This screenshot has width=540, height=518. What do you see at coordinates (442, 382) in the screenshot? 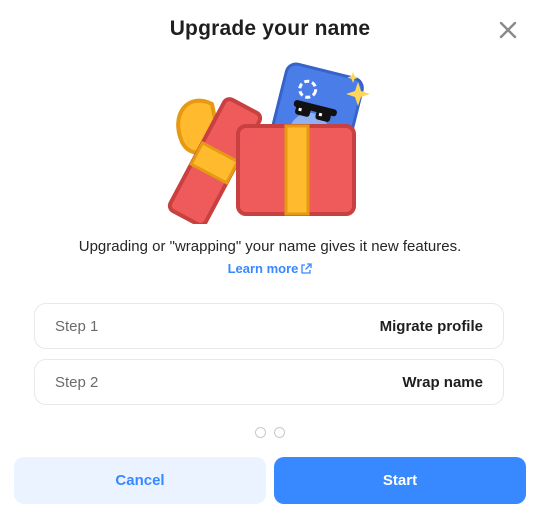
I see `step-value: Wrap name` at bounding box center [442, 382].